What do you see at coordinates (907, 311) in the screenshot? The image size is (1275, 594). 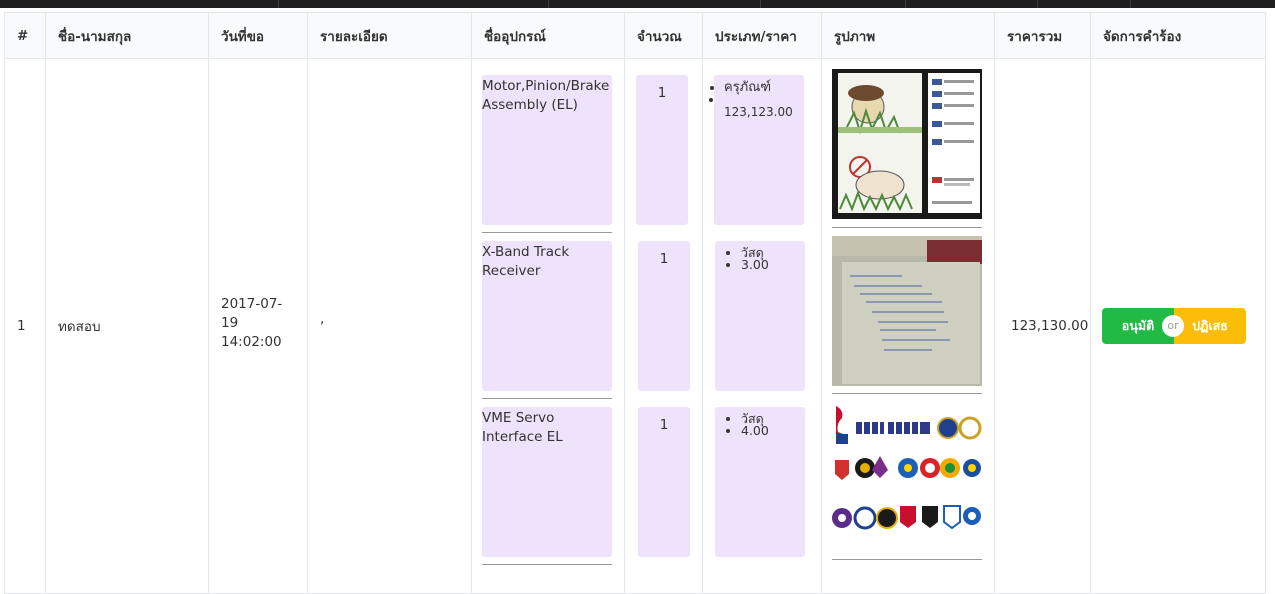 I see `handwritten-paper-image` at bounding box center [907, 311].